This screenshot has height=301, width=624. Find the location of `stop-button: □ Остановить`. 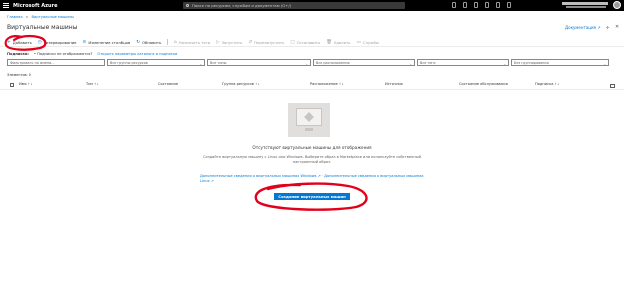

stop-button: □ Остановить is located at coordinates (305, 42).